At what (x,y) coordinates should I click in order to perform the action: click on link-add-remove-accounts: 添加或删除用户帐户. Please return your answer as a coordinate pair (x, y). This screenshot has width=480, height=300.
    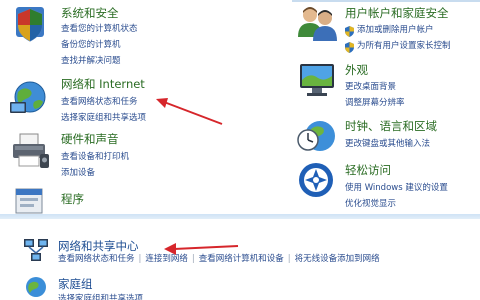
    Looking at the image, I should click on (395, 29).